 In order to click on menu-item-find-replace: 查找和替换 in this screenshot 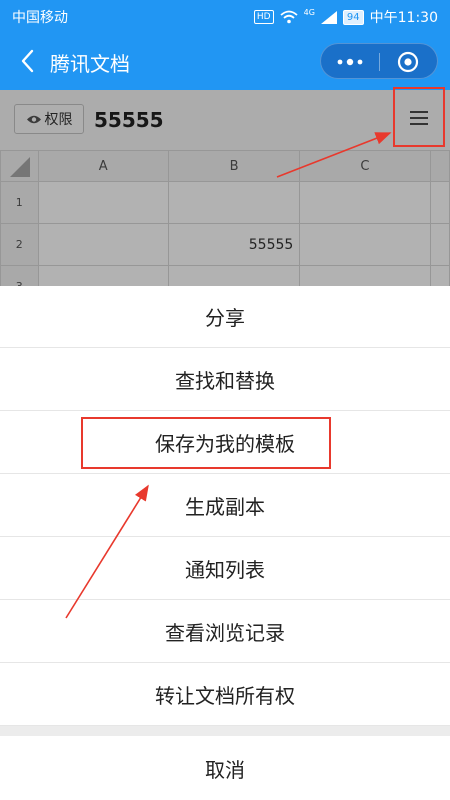, I will do `click(225, 380)`.